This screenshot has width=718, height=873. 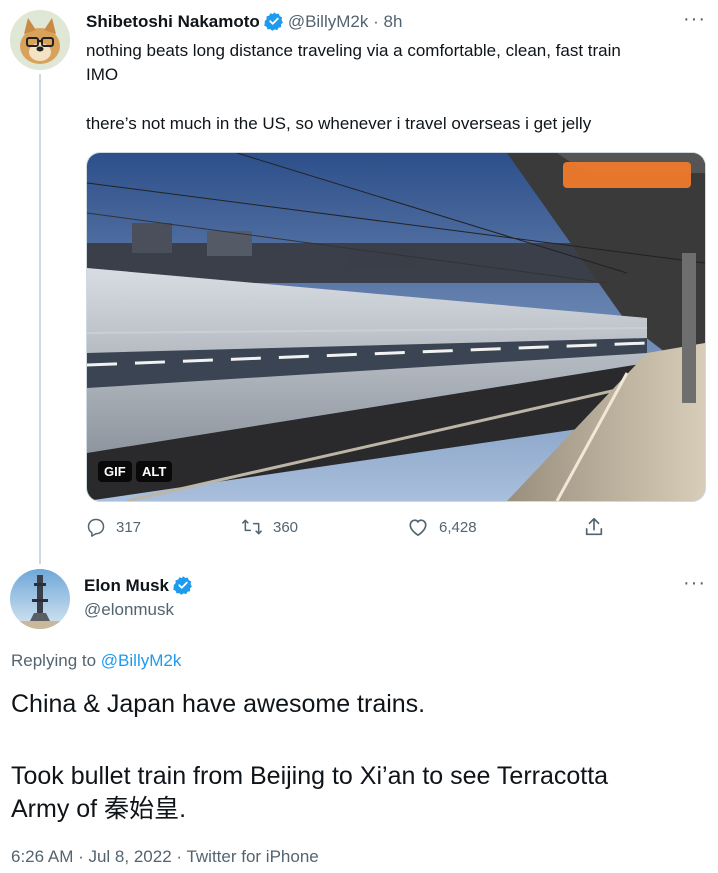 I want to click on replying-to-line: Replying to @BillyM2k, so click(x=96, y=661).